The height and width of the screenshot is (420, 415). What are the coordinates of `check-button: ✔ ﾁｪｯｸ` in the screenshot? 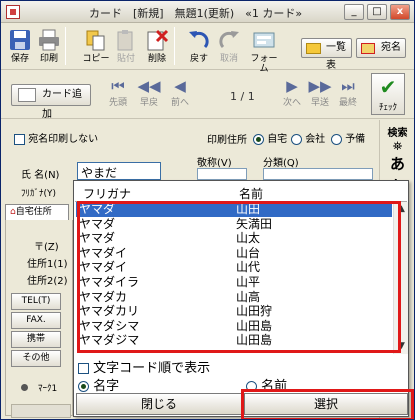 It's located at (388, 94).